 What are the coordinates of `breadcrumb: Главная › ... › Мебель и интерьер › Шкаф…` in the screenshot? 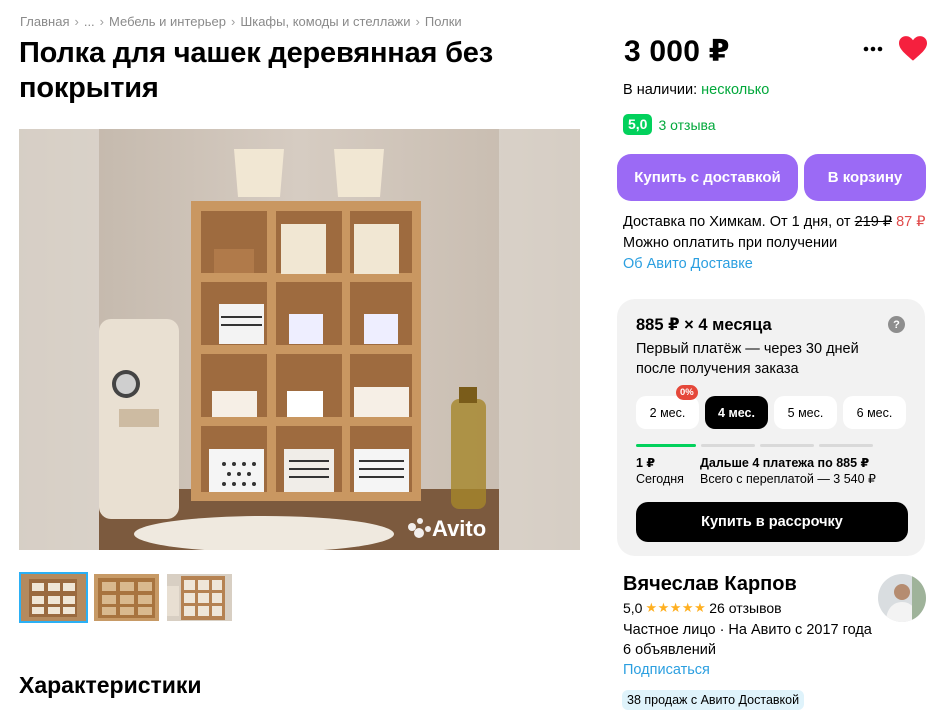 It's located at (241, 21).